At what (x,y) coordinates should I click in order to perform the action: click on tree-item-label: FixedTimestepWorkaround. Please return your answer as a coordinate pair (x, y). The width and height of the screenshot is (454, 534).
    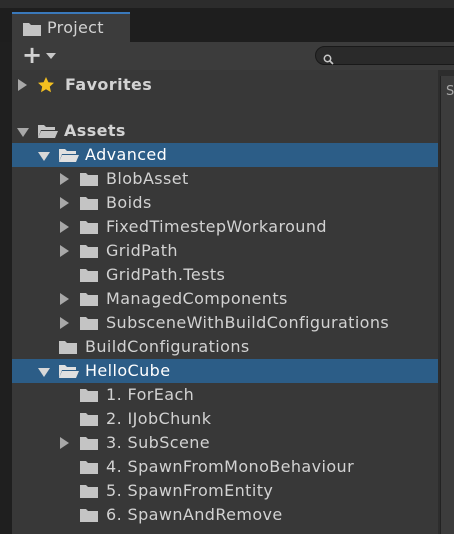
    Looking at the image, I should click on (216, 226).